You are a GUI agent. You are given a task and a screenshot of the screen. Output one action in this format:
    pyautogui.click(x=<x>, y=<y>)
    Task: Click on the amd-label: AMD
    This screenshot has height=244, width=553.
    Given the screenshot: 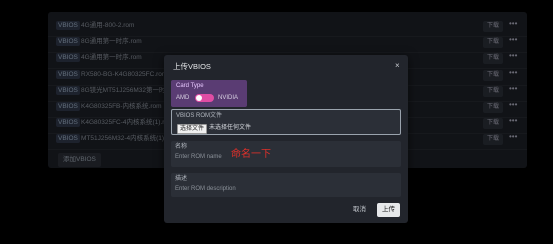 What is the action you would take?
    pyautogui.click(x=183, y=98)
    